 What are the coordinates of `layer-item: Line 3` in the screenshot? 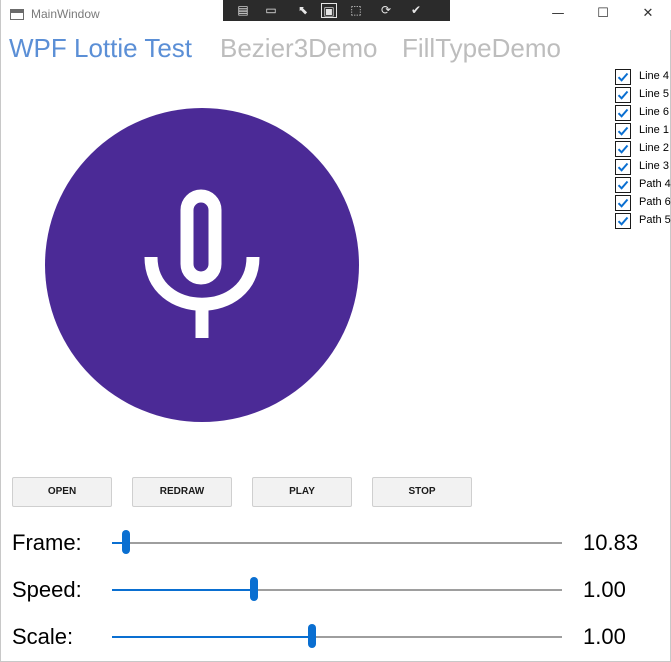 It's located at (643, 167).